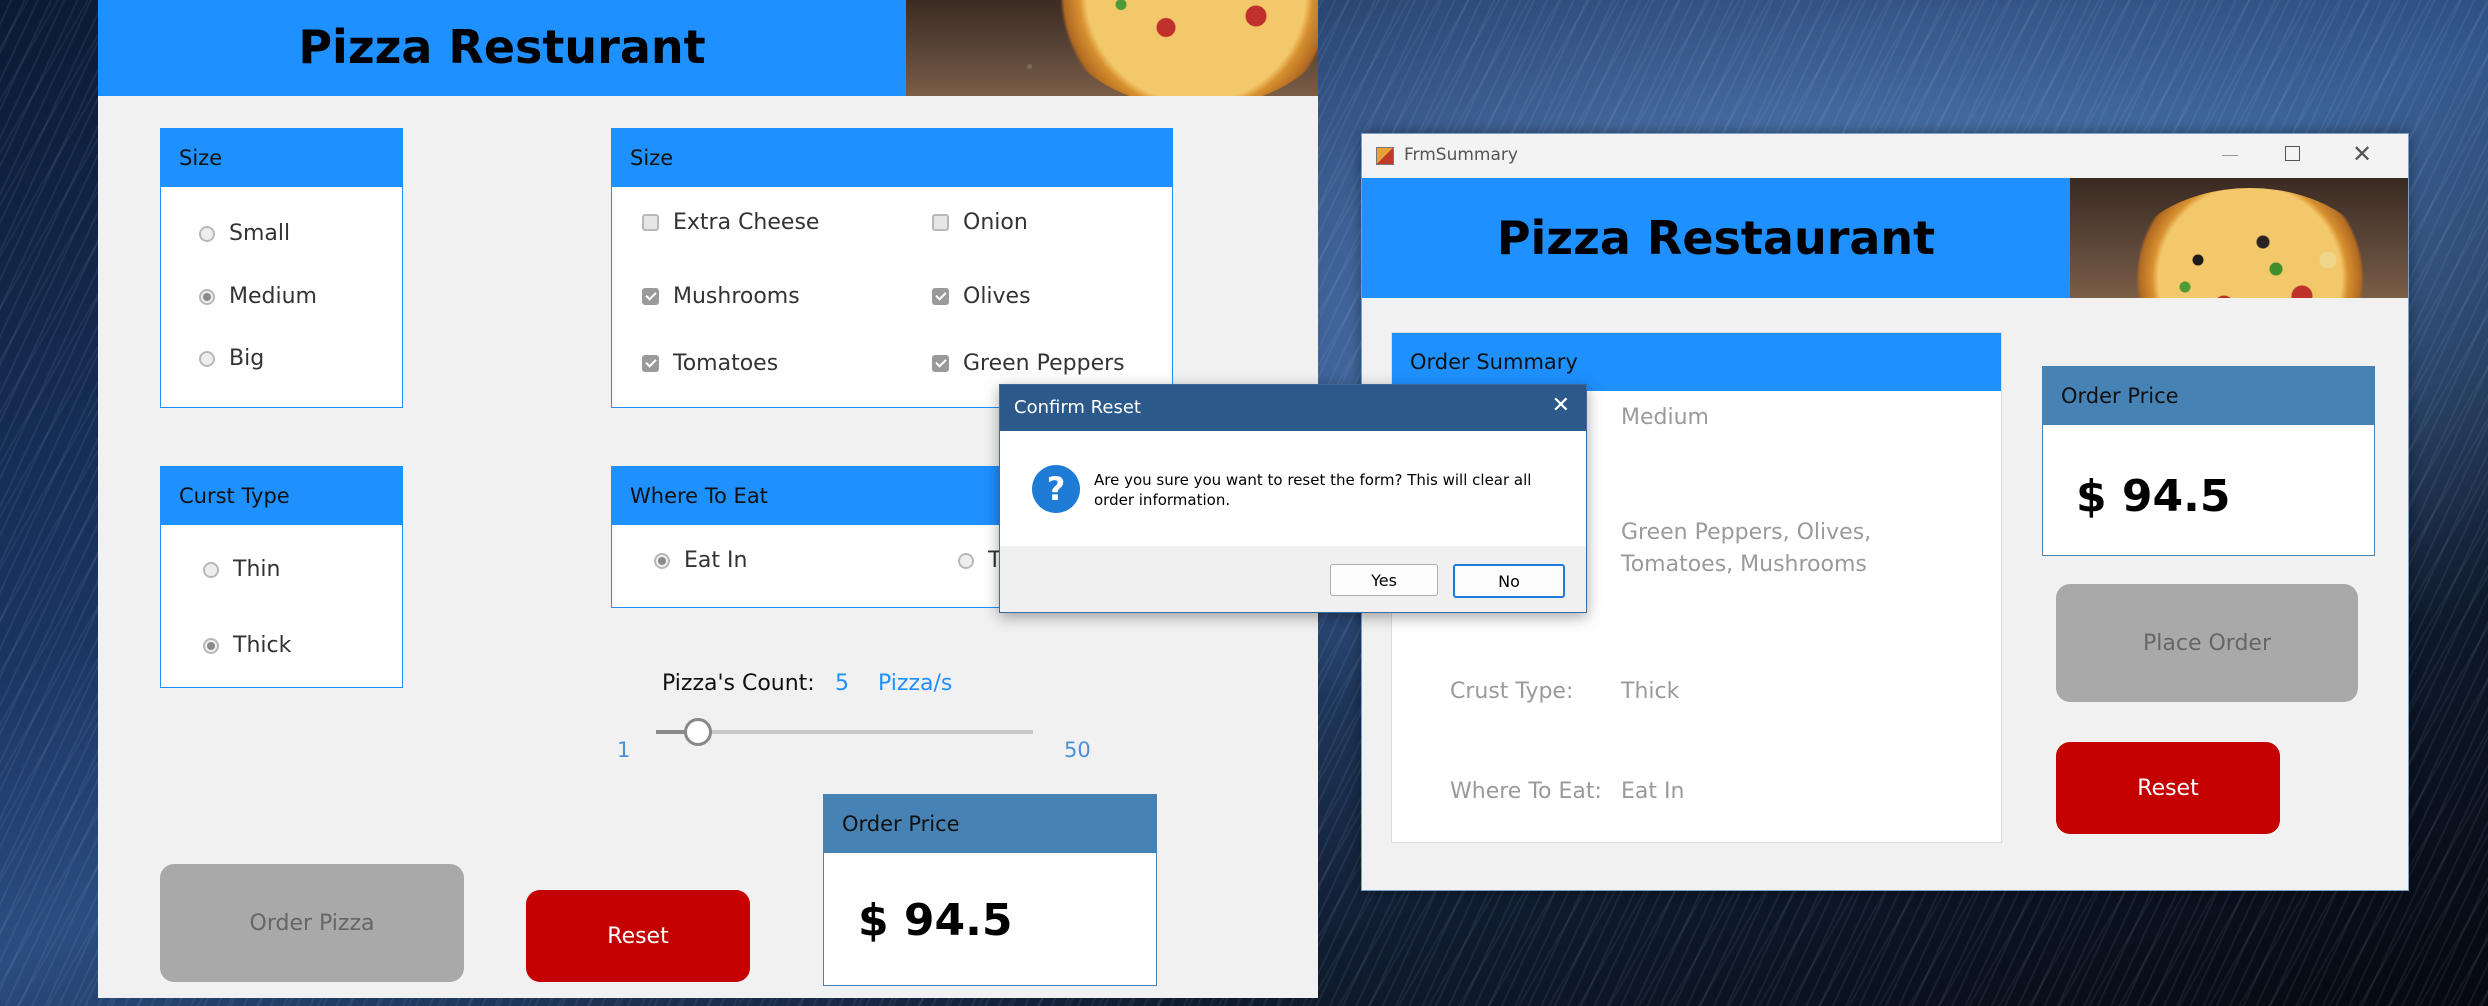  I want to click on window-title: FrmSummary, so click(1461, 155).